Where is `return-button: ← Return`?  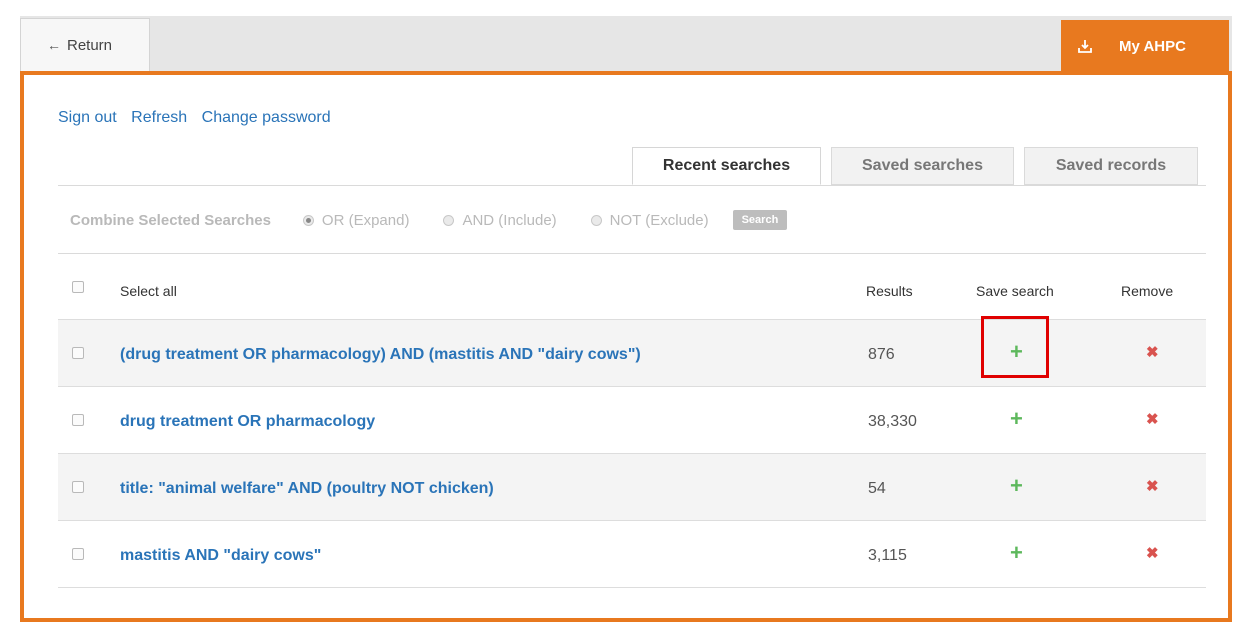
return-button: ← Return is located at coordinates (85, 44).